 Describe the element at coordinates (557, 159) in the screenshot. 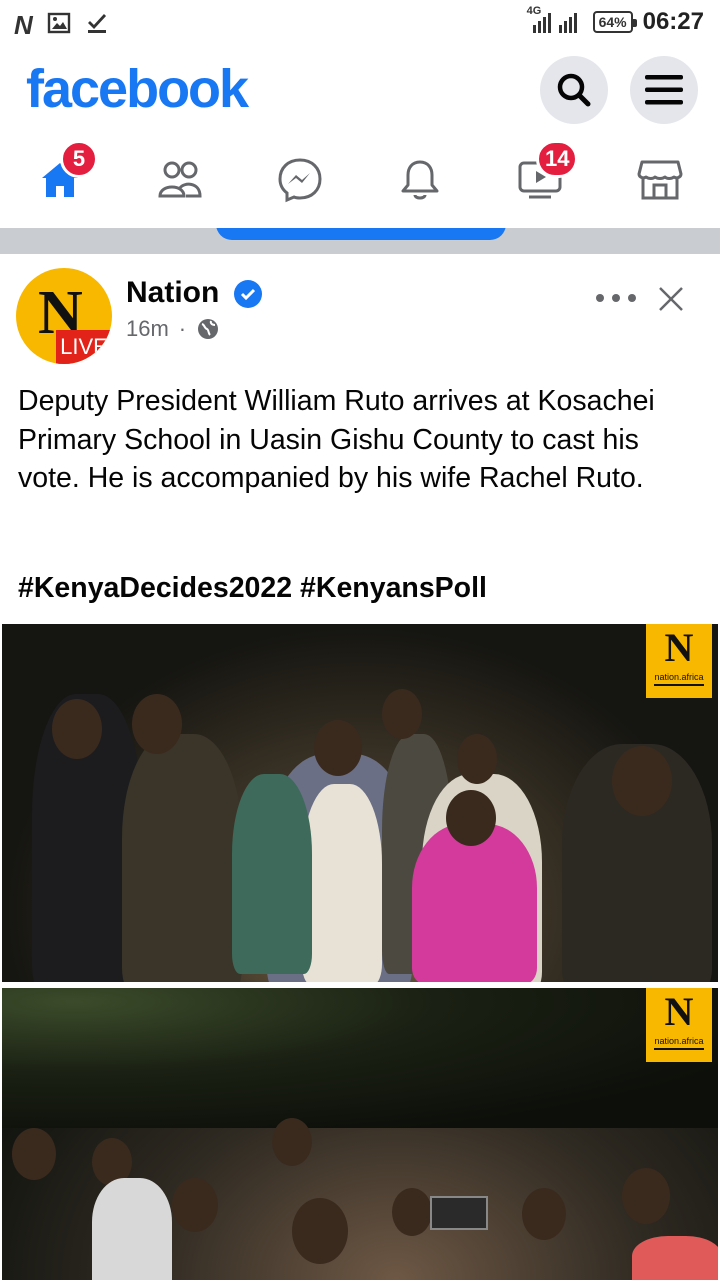

I see `watch-badge: 14` at that location.